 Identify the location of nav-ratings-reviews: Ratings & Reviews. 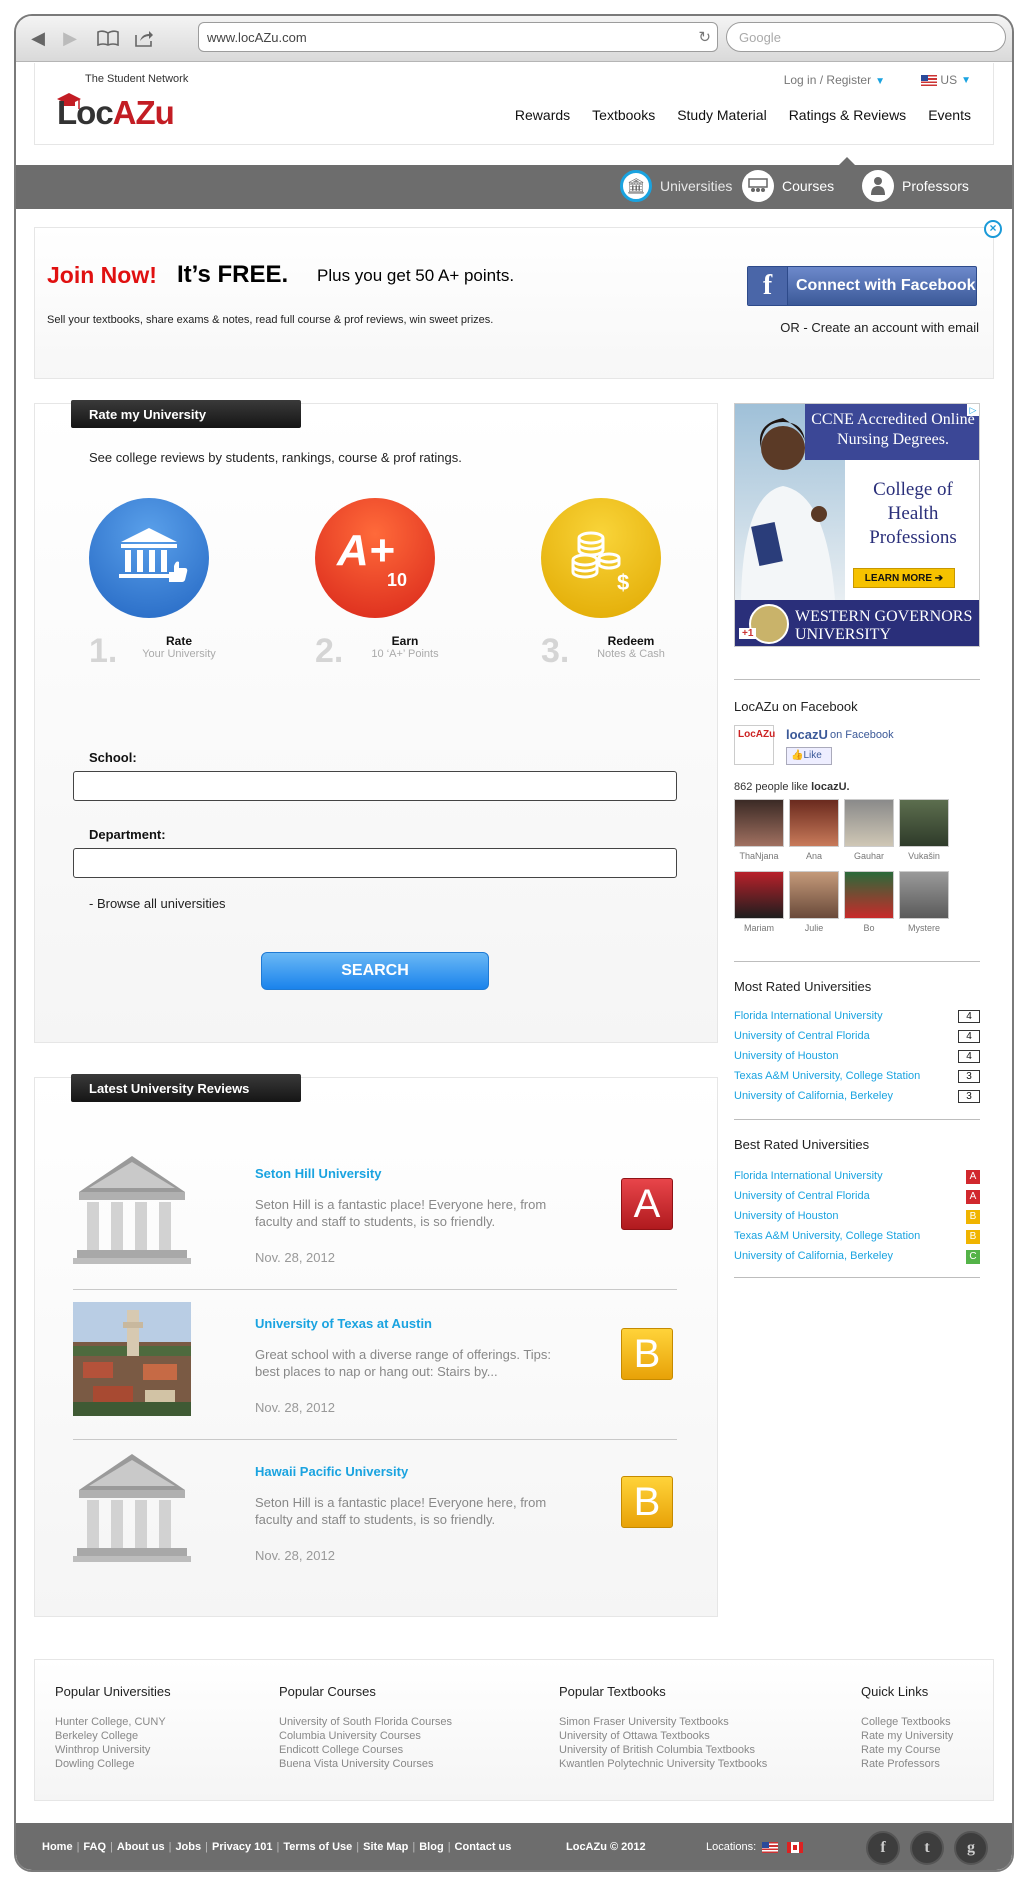
(848, 115).